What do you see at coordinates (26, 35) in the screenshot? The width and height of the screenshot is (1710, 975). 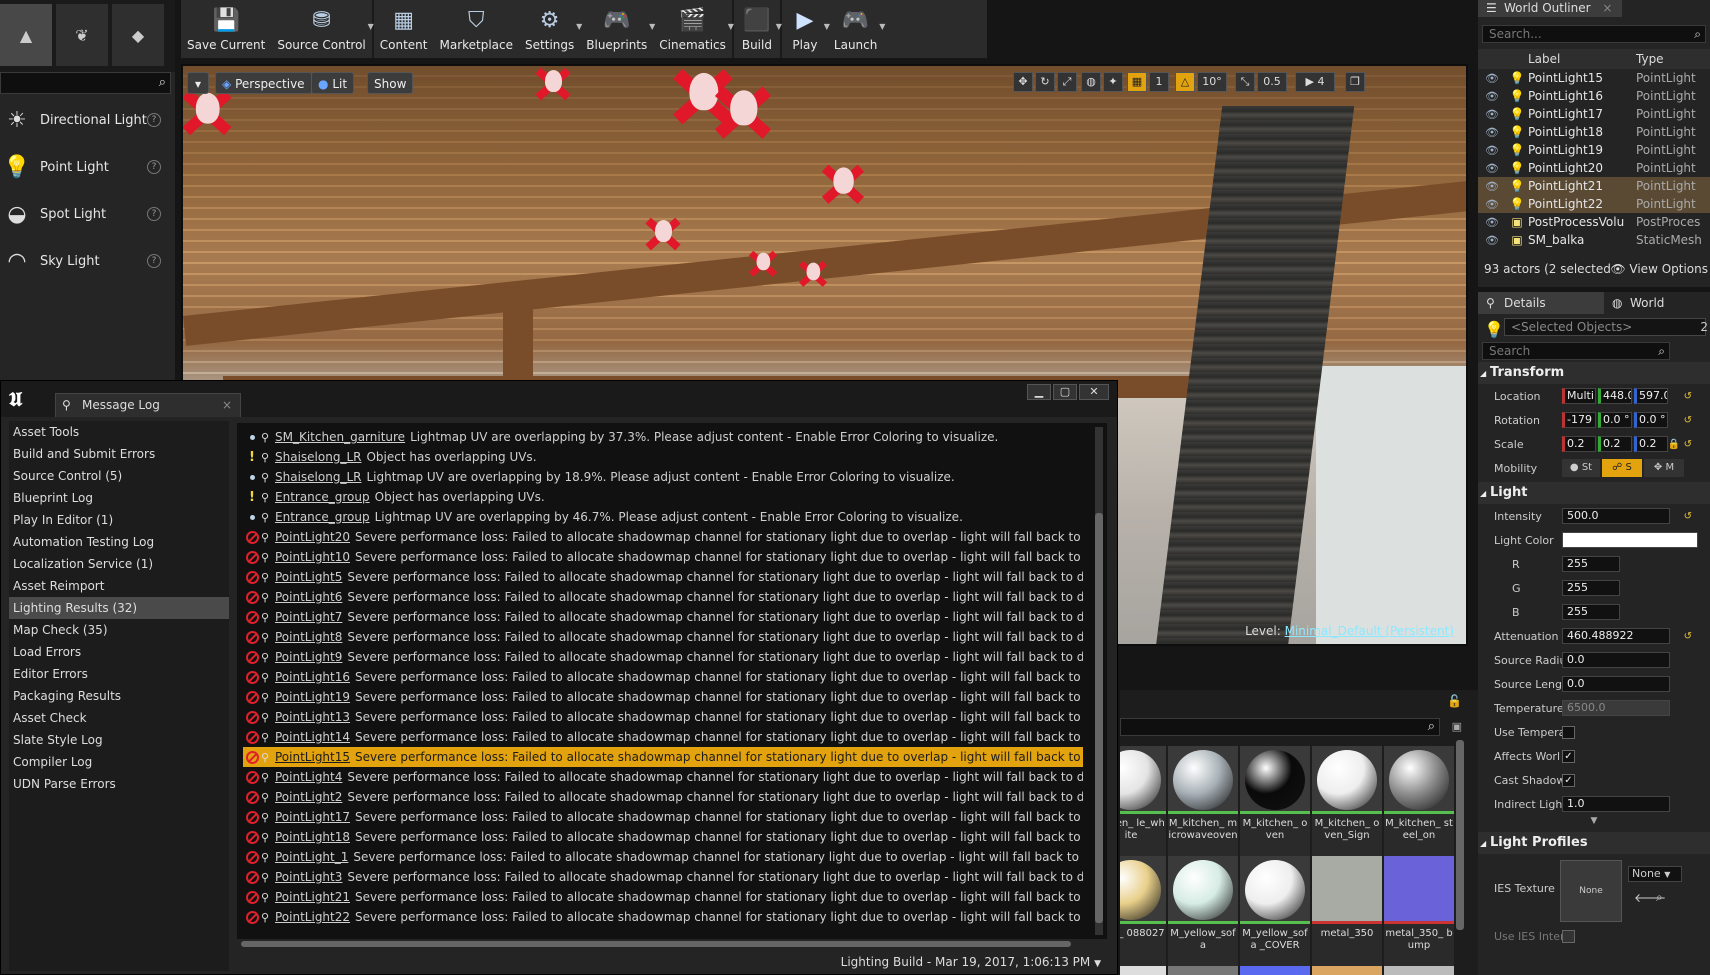 I see `place-mode-tab: ▲` at bounding box center [26, 35].